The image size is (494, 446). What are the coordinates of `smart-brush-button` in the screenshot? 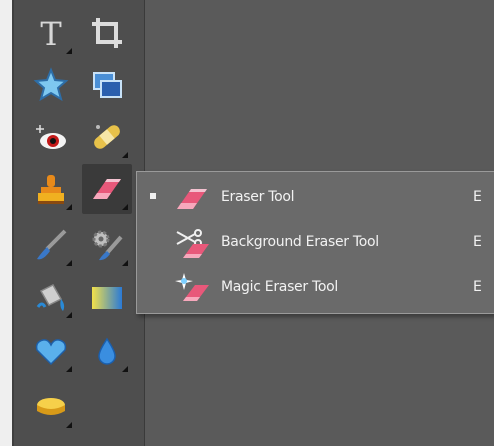 It's located at (107, 245).